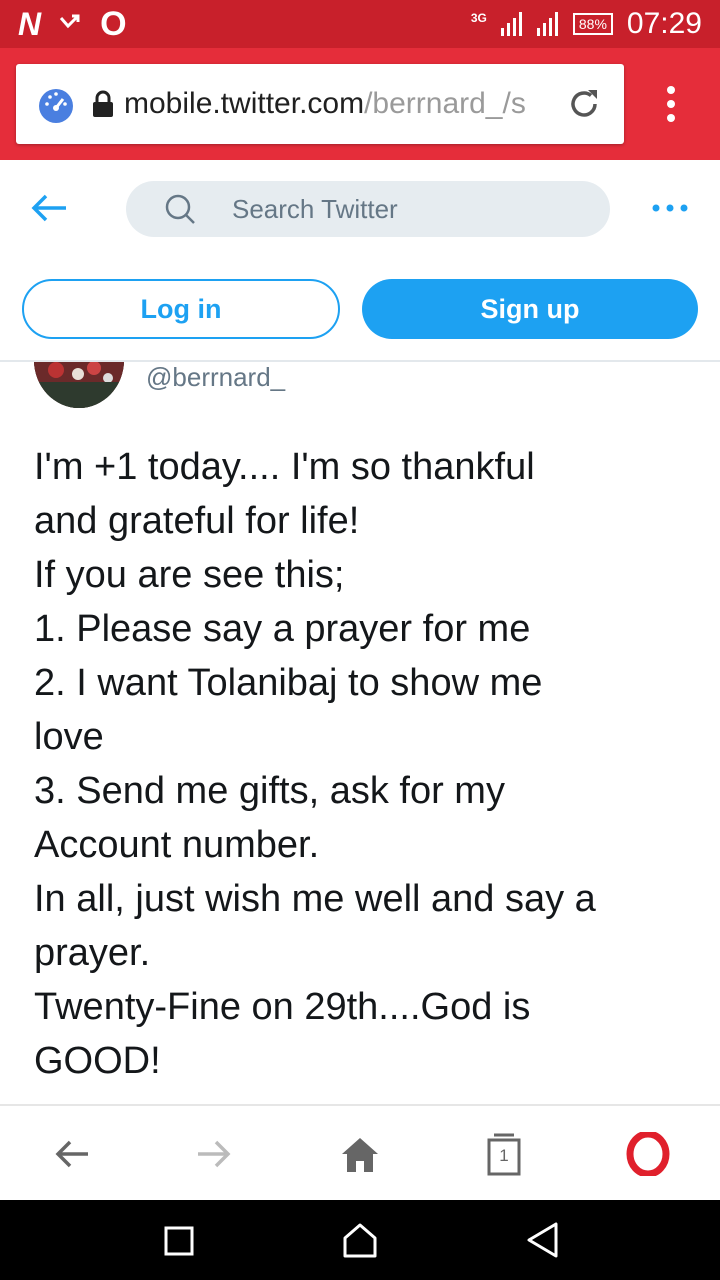 The image size is (720, 1280). I want to click on system-home-icon, so click(360, 1240).